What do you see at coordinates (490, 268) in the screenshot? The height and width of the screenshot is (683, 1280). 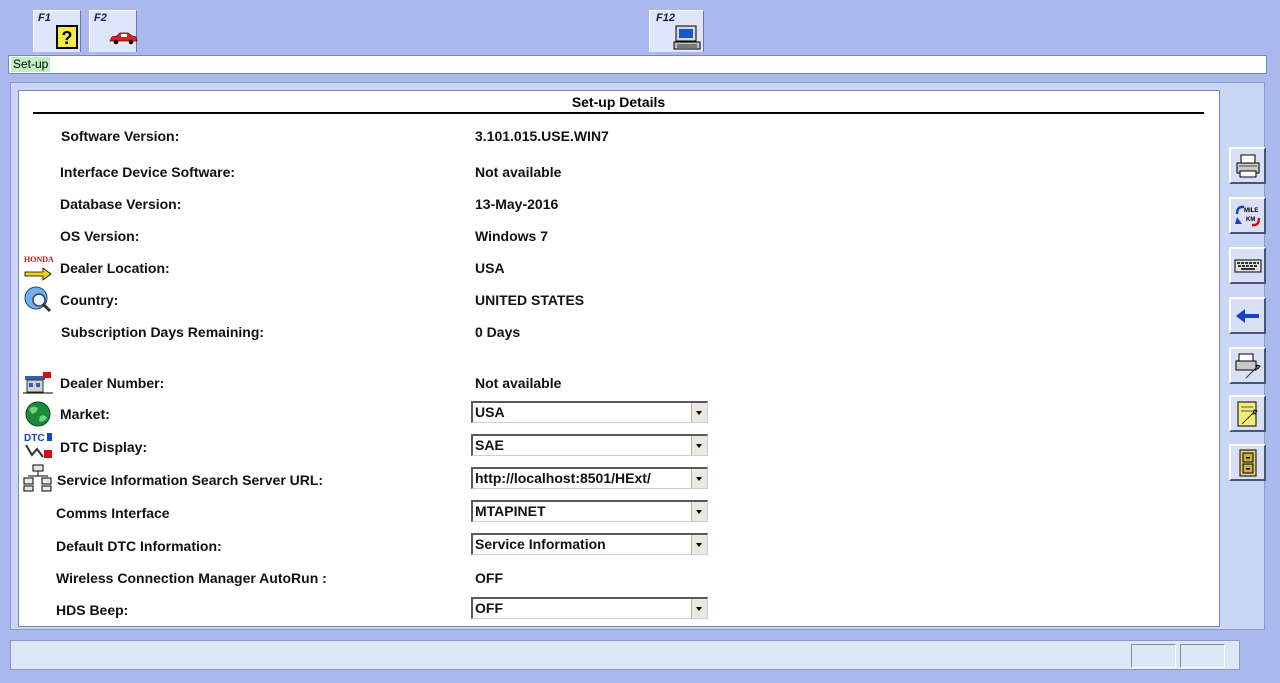 I see `dealer-location-value: USA` at bounding box center [490, 268].